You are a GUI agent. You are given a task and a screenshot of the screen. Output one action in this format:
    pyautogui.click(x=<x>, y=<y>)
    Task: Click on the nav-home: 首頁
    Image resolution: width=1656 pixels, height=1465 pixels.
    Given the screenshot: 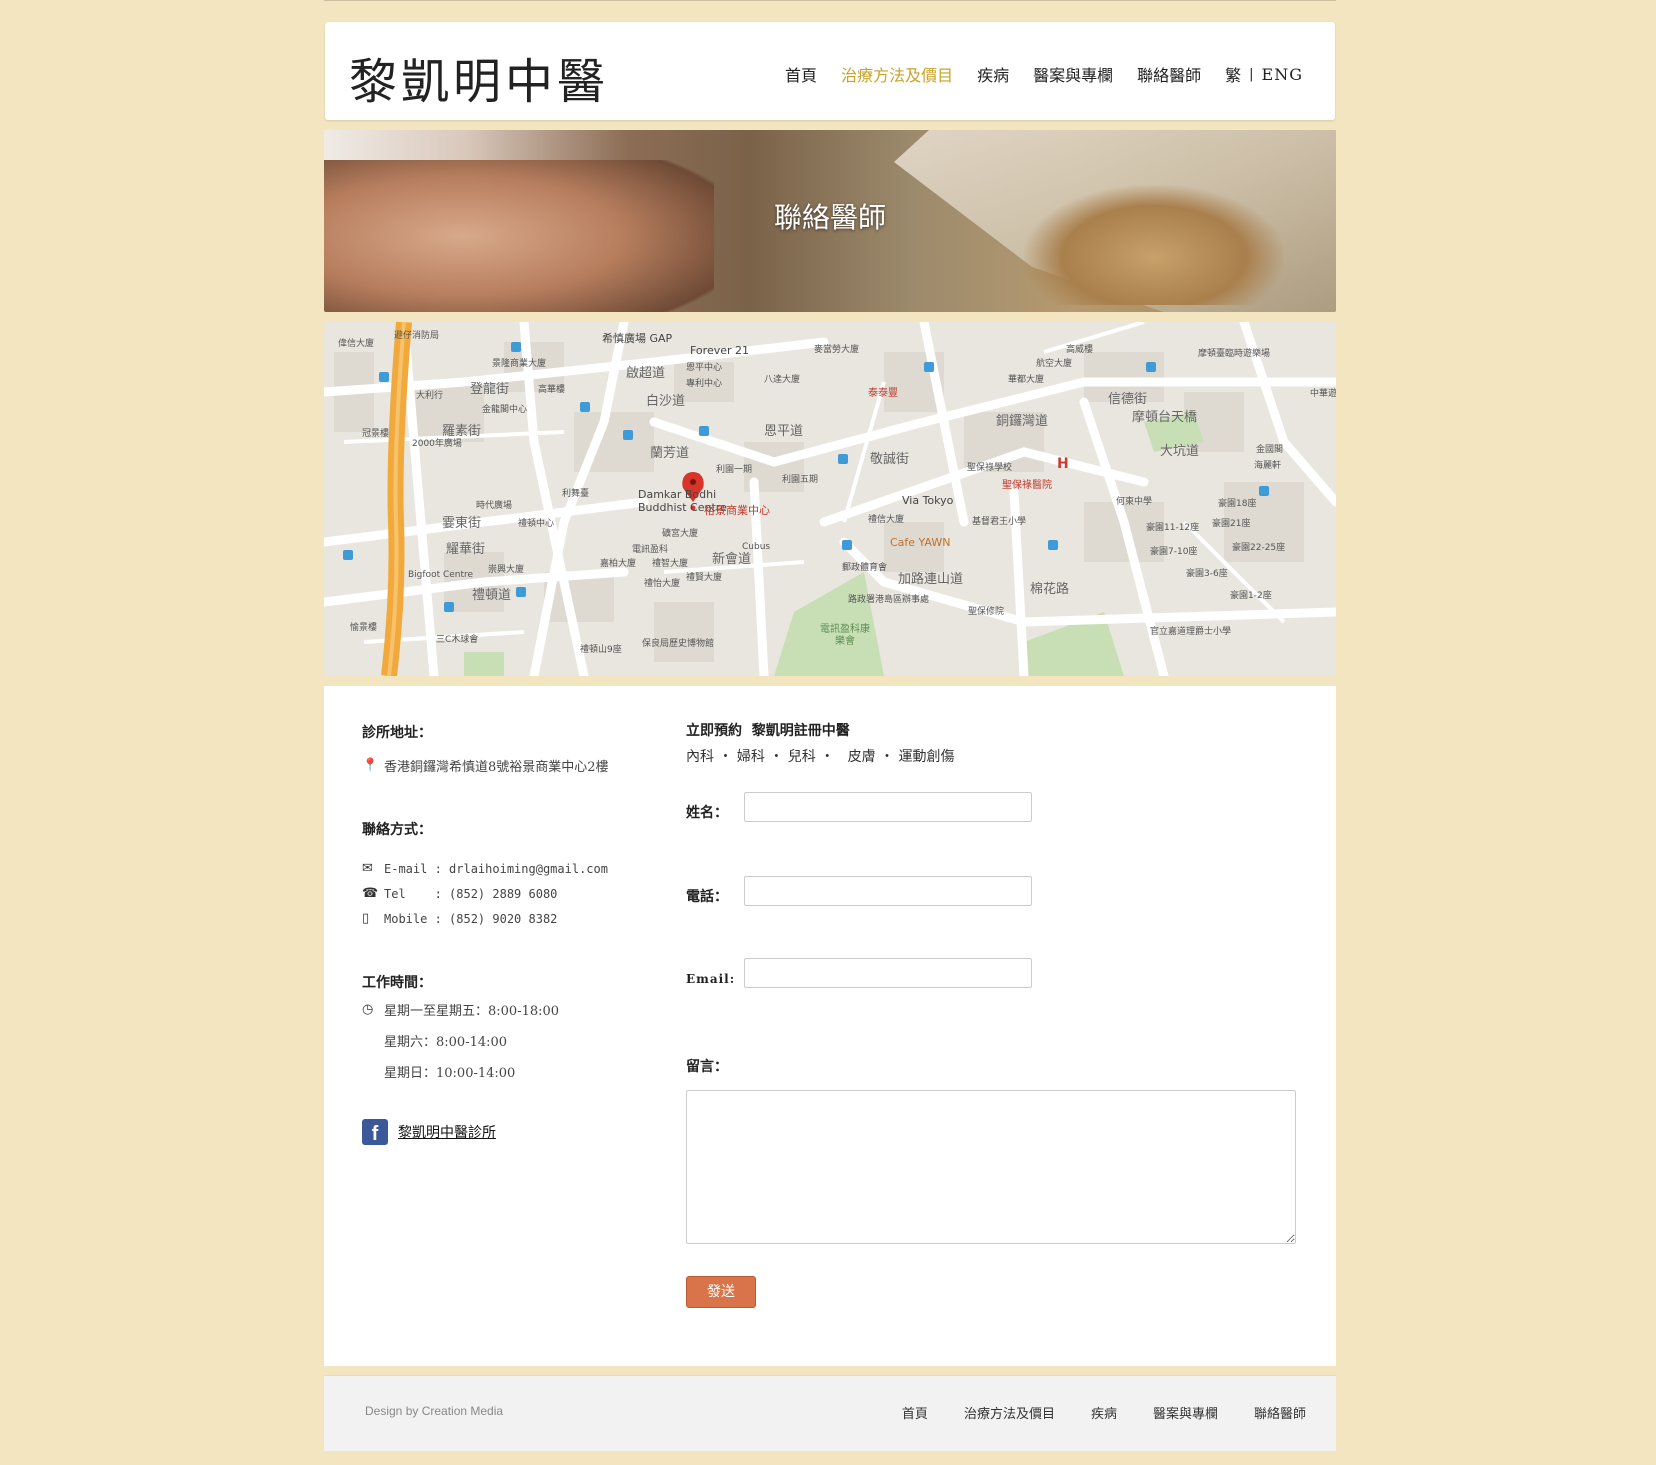 What is the action you would take?
    pyautogui.click(x=801, y=74)
    